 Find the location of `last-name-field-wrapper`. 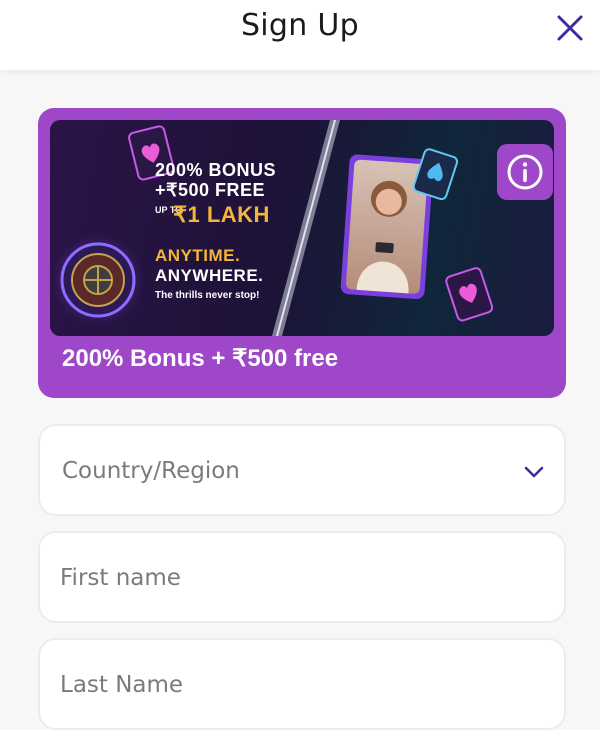

last-name-field-wrapper is located at coordinates (302, 684).